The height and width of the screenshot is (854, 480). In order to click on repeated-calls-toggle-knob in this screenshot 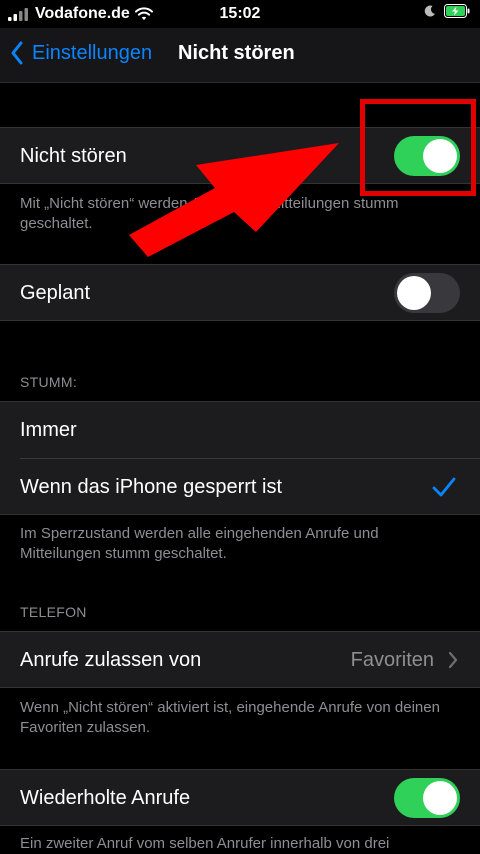, I will do `click(440, 798)`.